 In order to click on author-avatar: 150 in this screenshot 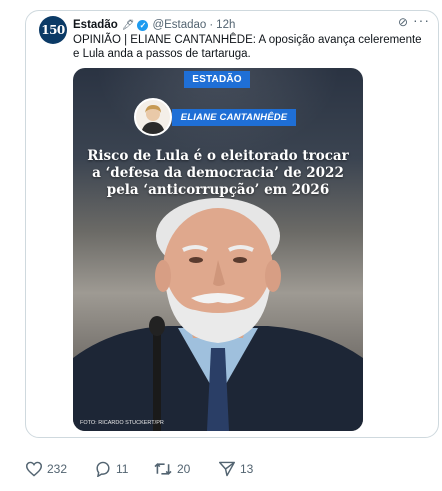, I will do `click(53, 30)`.